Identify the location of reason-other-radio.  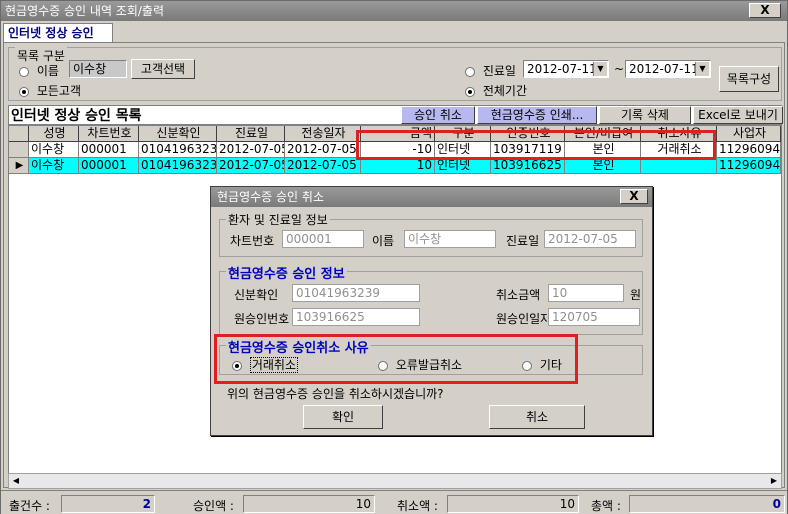
(527, 365).